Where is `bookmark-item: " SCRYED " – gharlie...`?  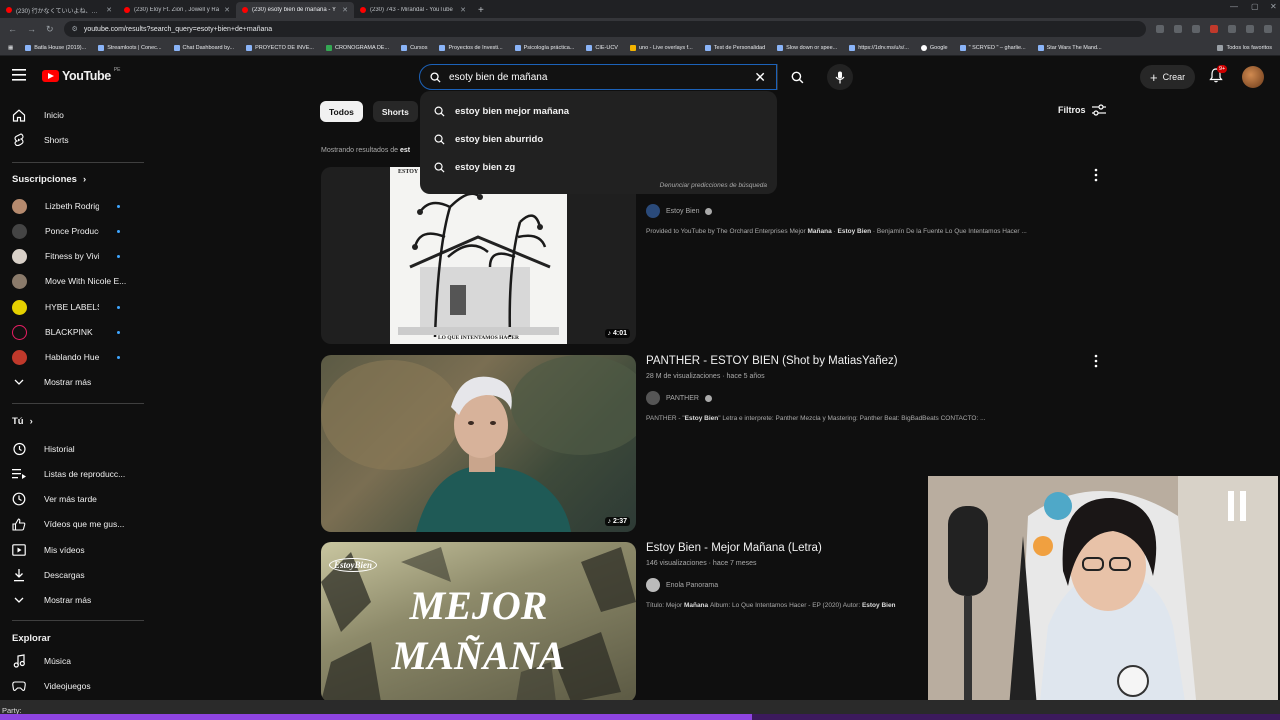
bookmark-item: " SCRYED " – gharlie... is located at coordinates (992, 47).